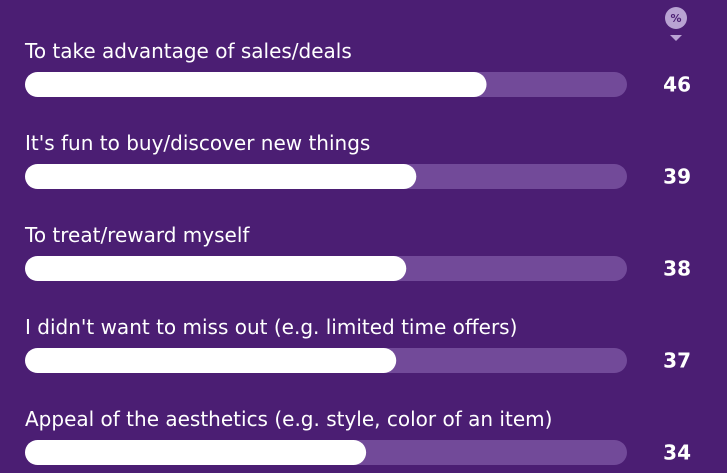  I want to click on bar-row: To treat/reward myself 38, so click(357, 252).